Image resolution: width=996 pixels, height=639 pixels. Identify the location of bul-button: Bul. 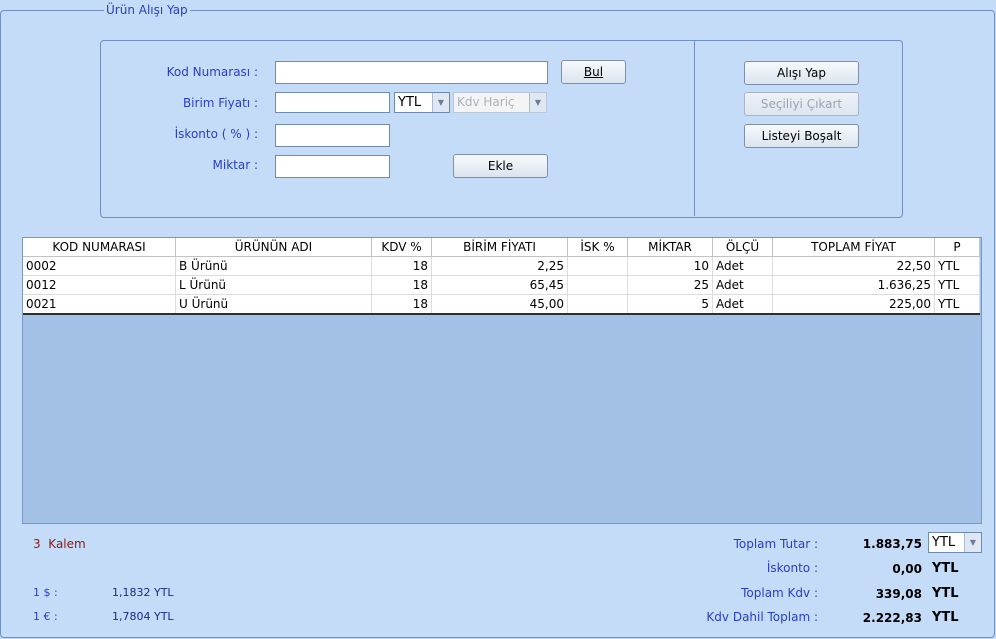
(593, 72).